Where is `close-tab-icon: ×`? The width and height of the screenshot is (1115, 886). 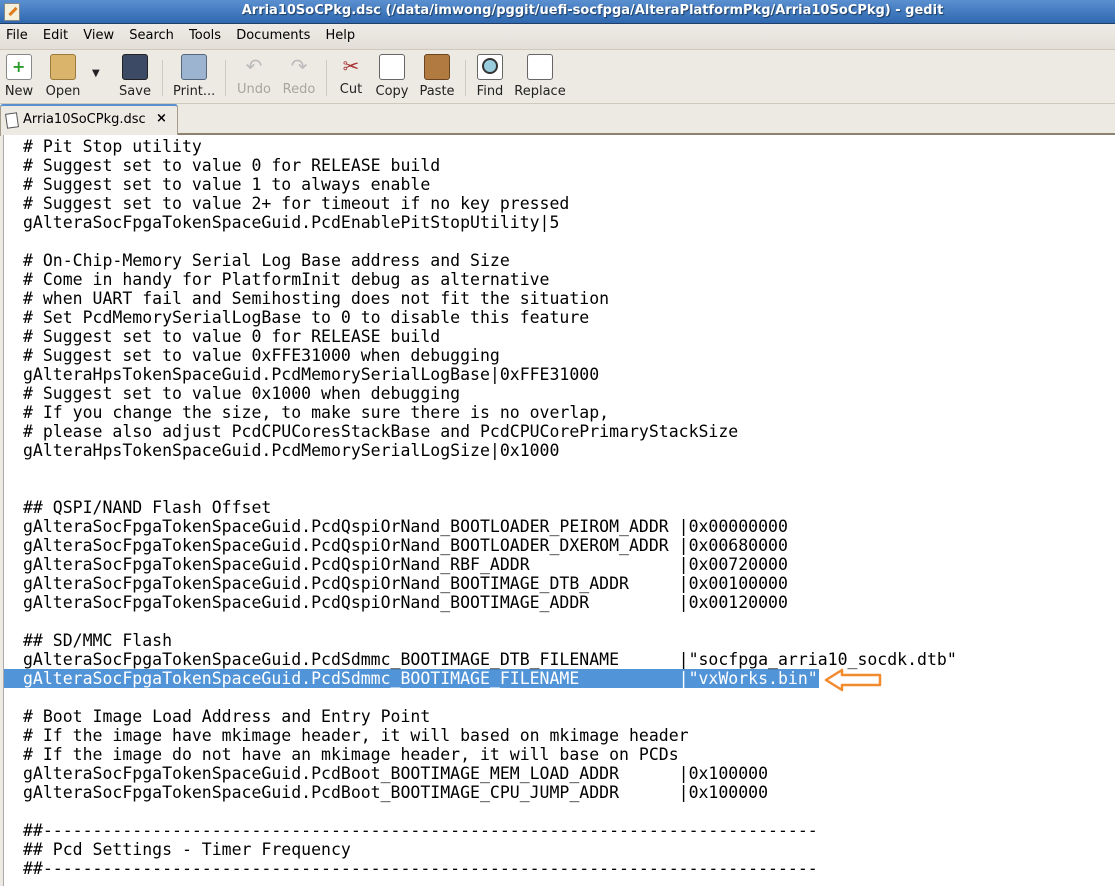 close-tab-icon: × is located at coordinates (161, 118).